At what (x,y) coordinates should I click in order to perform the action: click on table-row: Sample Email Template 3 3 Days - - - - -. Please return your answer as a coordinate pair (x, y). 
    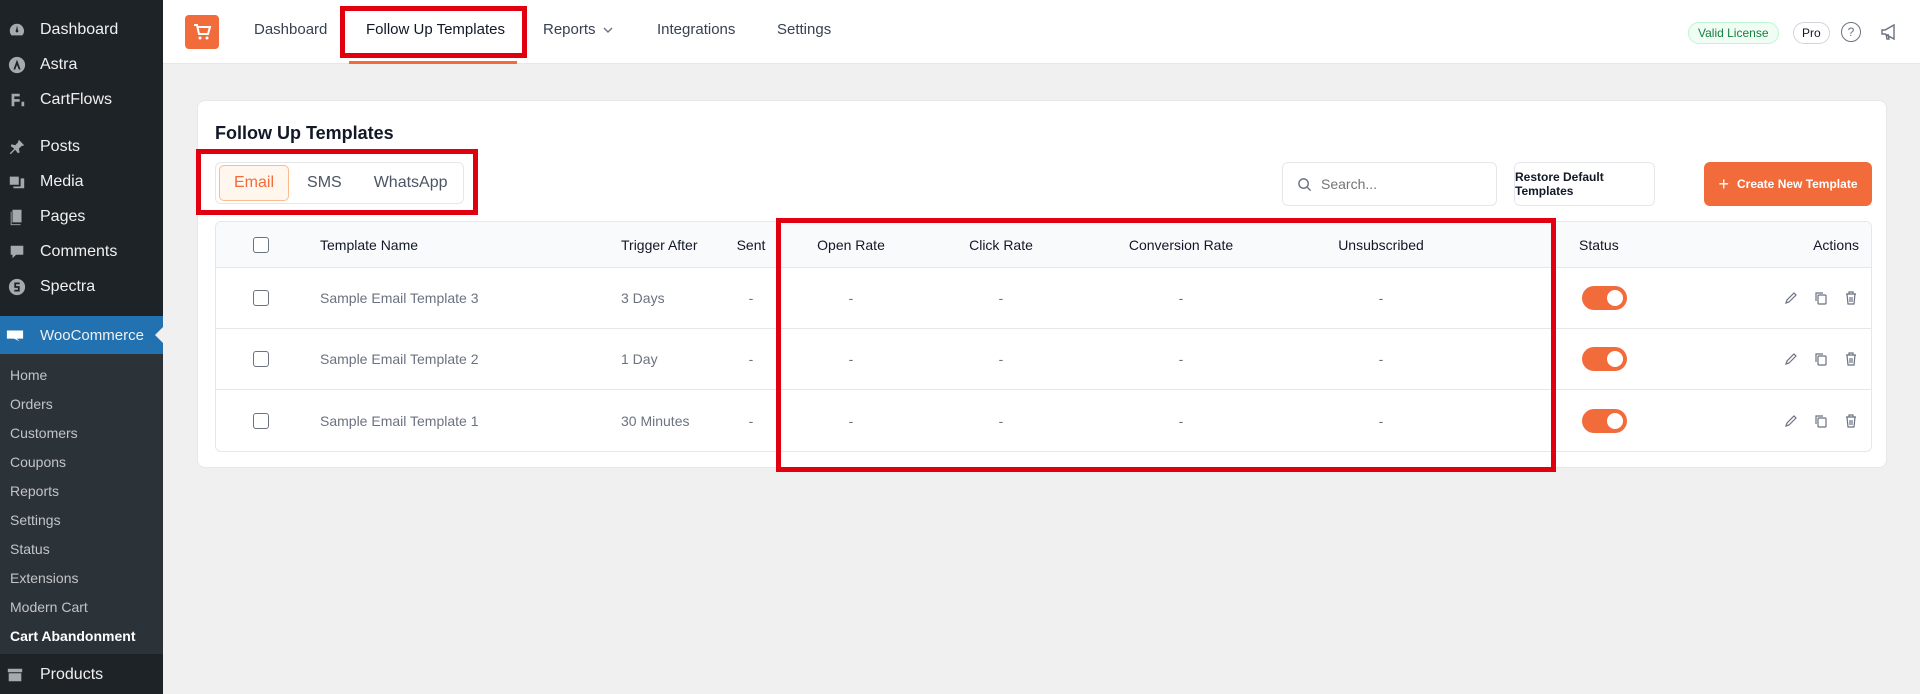
    Looking at the image, I should click on (1043, 298).